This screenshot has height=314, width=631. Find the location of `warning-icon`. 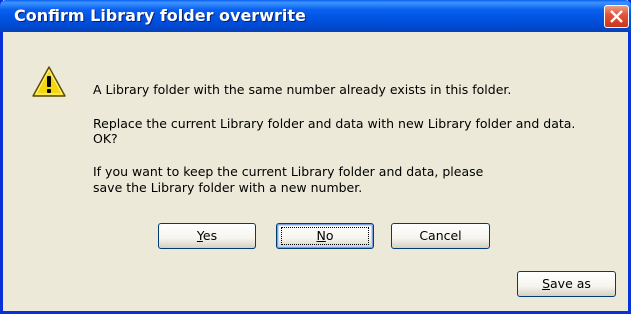

warning-icon is located at coordinates (49, 81).